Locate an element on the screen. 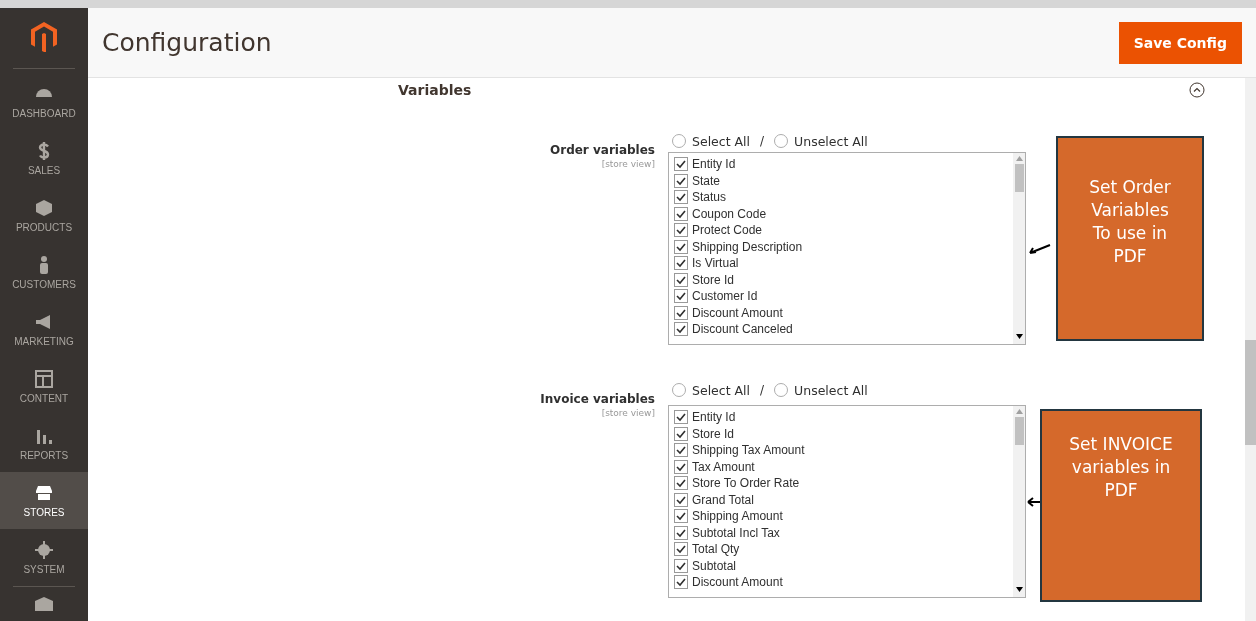  option-label: Status is located at coordinates (709, 197).